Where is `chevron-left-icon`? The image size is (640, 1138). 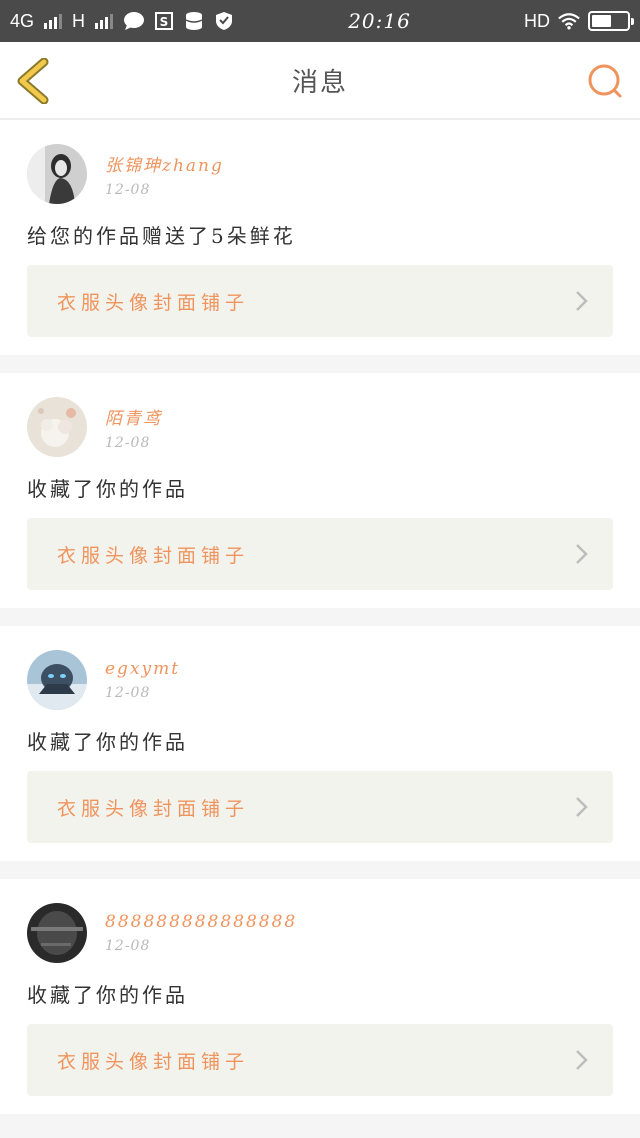 chevron-left-icon is located at coordinates (33, 81).